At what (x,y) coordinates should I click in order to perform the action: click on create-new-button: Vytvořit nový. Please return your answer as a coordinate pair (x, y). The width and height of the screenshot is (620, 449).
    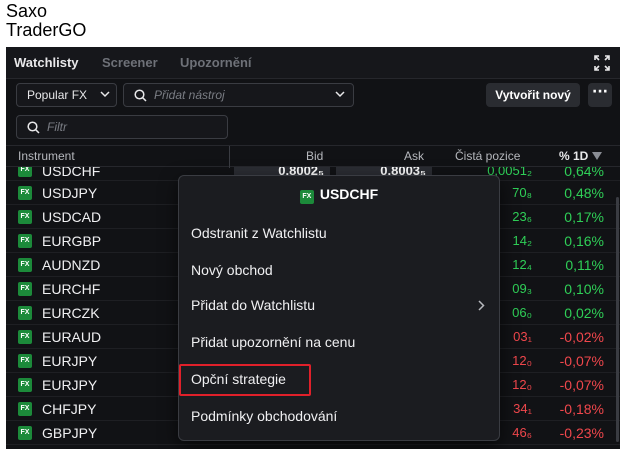
    Looking at the image, I should click on (533, 95).